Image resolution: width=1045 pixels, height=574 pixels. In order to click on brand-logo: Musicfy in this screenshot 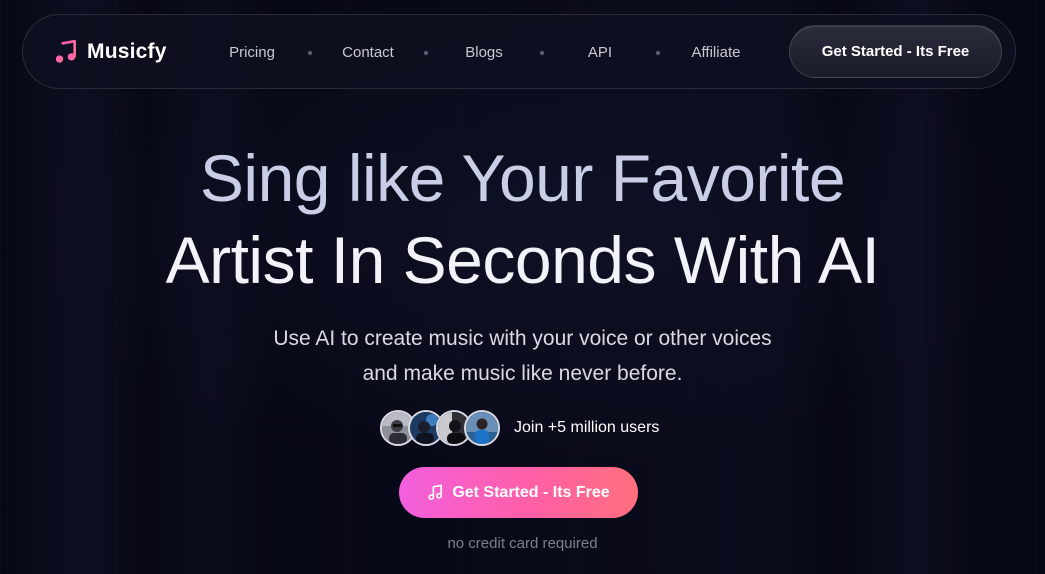, I will do `click(110, 52)`.